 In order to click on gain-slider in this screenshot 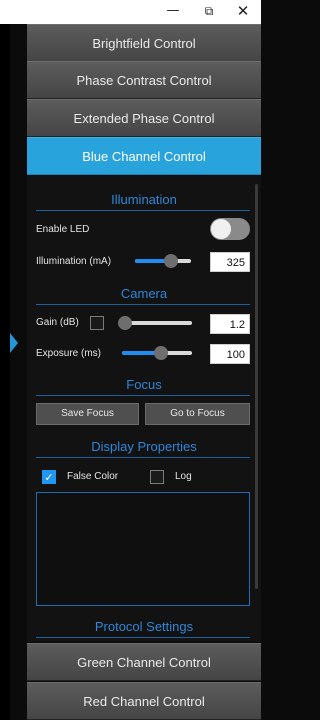, I will do `click(154, 323)`.